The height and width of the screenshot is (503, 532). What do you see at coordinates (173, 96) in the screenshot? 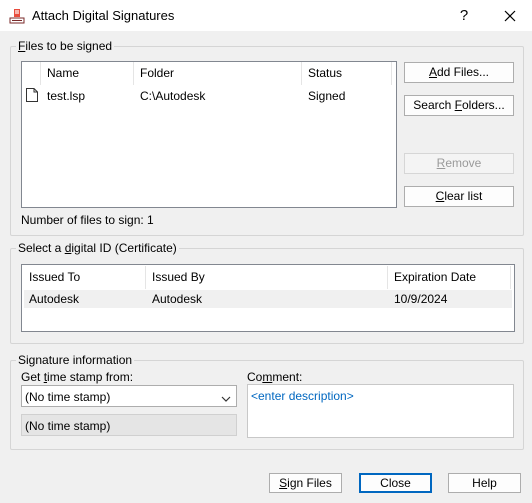
I see `file-folder: C:\Autodesk` at bounding box center [173, 96].